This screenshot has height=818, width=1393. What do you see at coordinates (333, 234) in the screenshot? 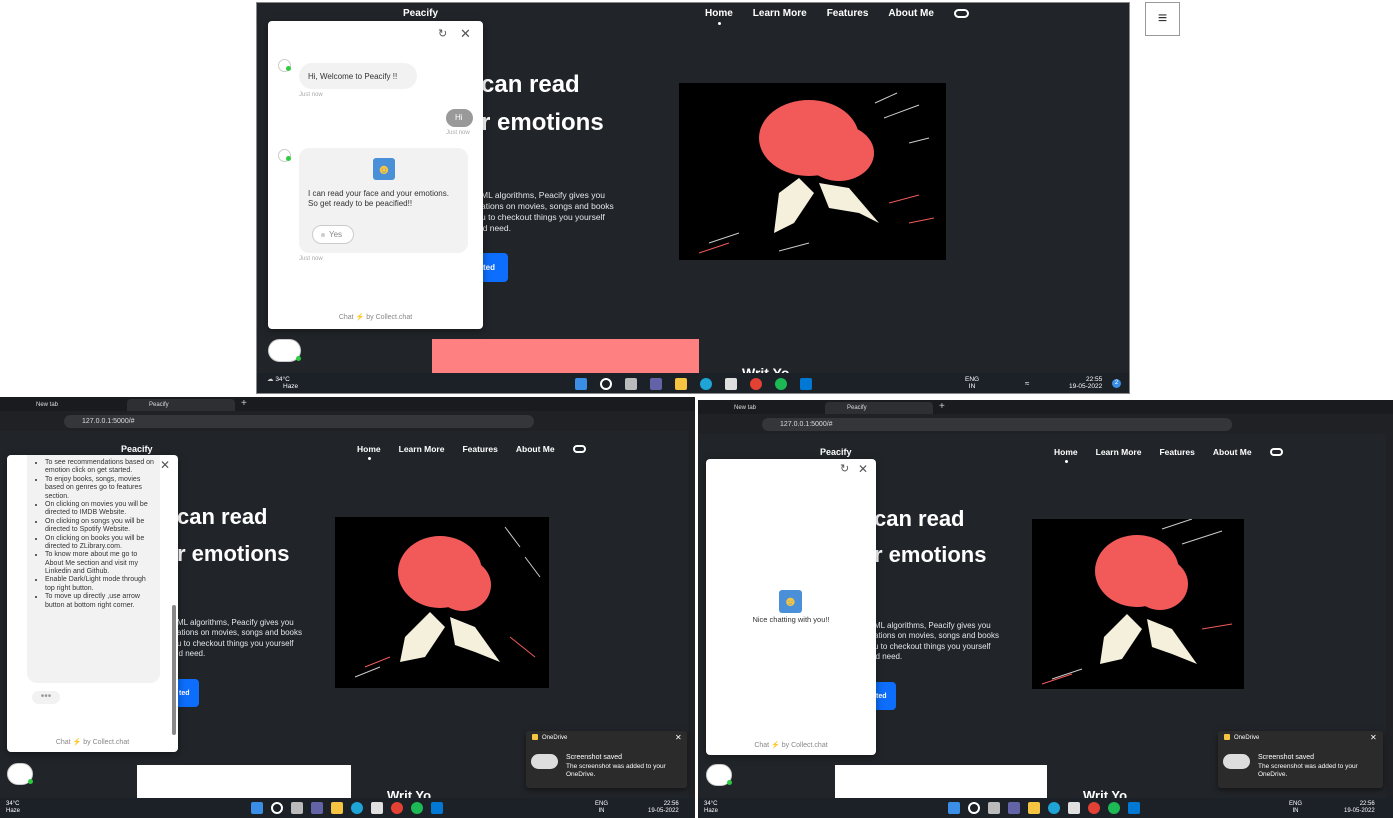
I see `yes-option-button: Yes` at bounding box center [333, 234].